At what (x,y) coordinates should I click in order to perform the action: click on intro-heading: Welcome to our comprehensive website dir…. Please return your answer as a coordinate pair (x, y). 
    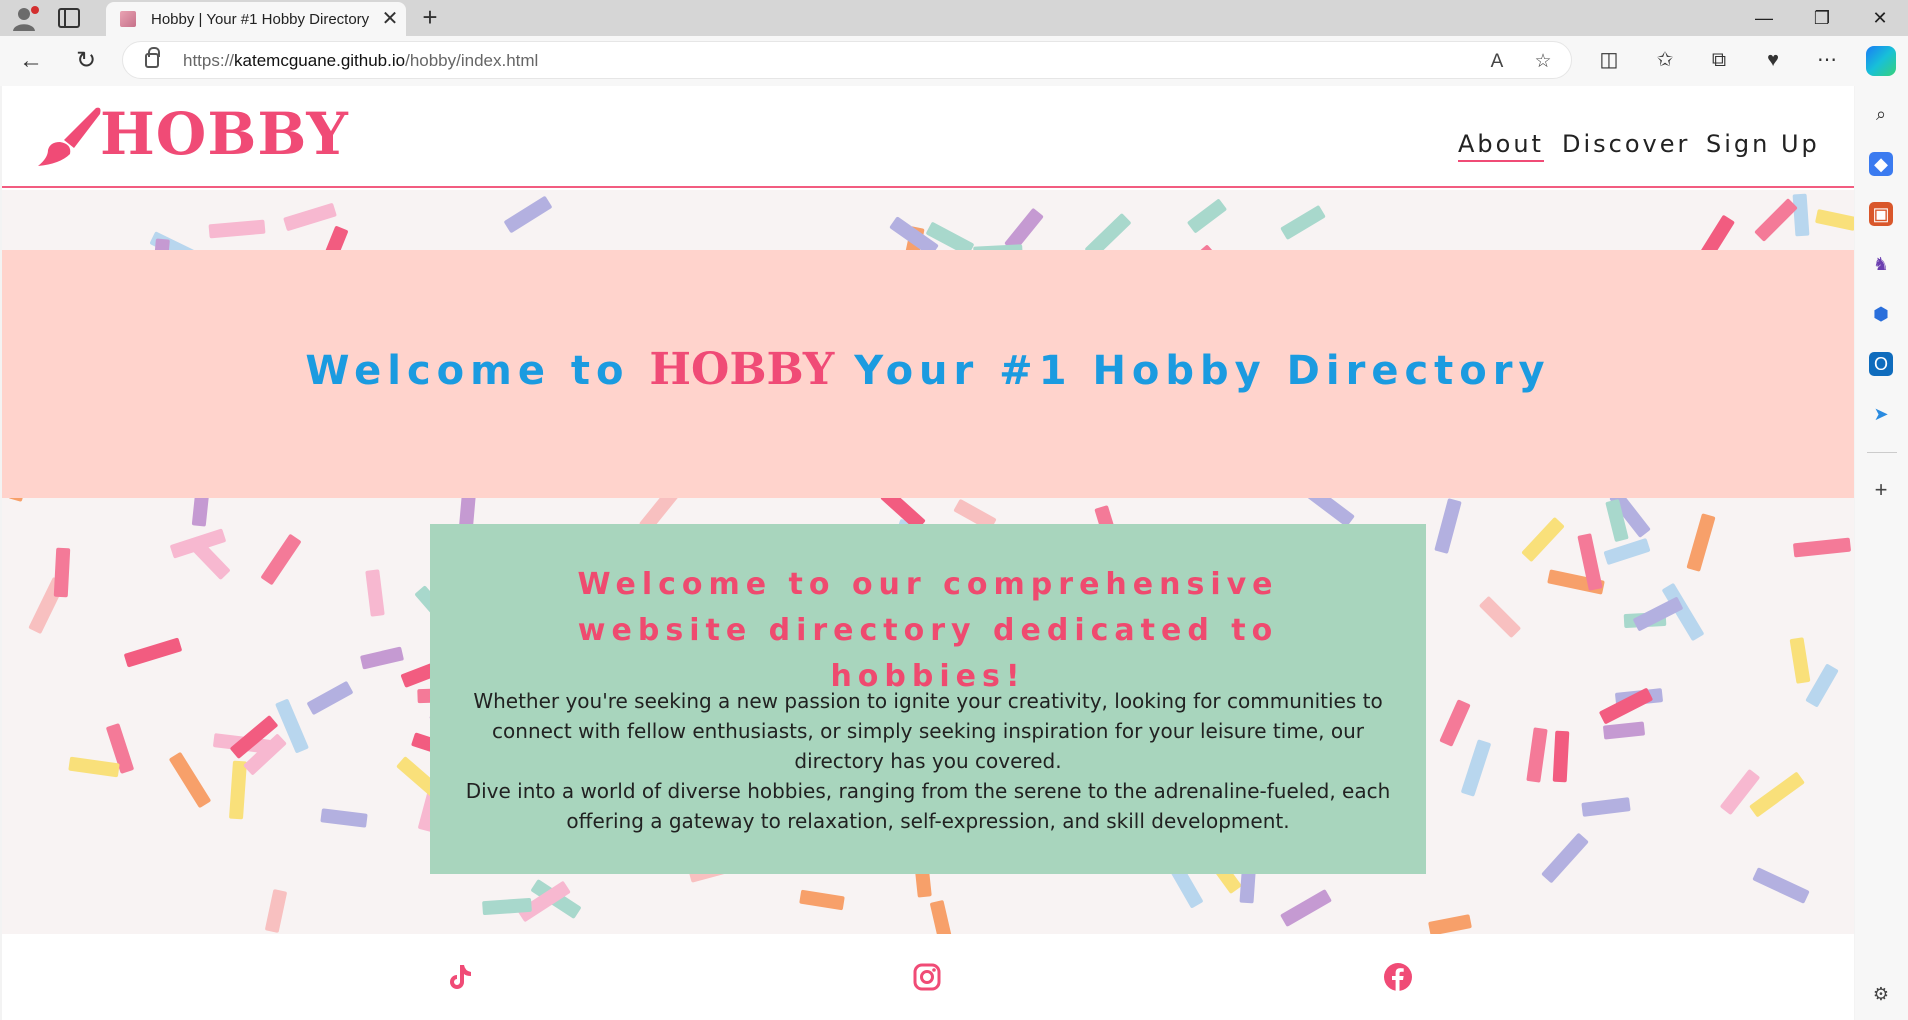
    Looking at the image, I should click on (928, 630).